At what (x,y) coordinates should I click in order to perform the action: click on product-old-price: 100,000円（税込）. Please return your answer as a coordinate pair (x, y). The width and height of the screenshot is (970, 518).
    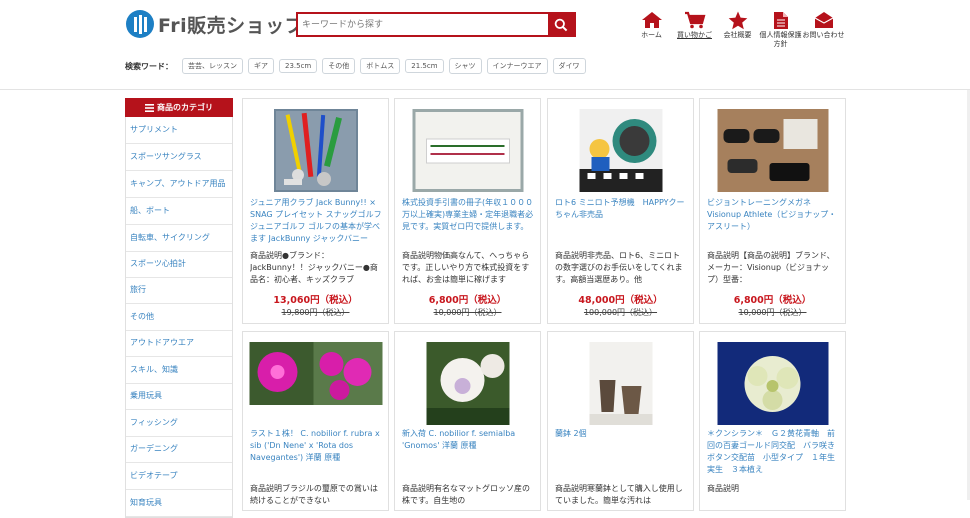
    Looking at the image, I should click on (620, 312).